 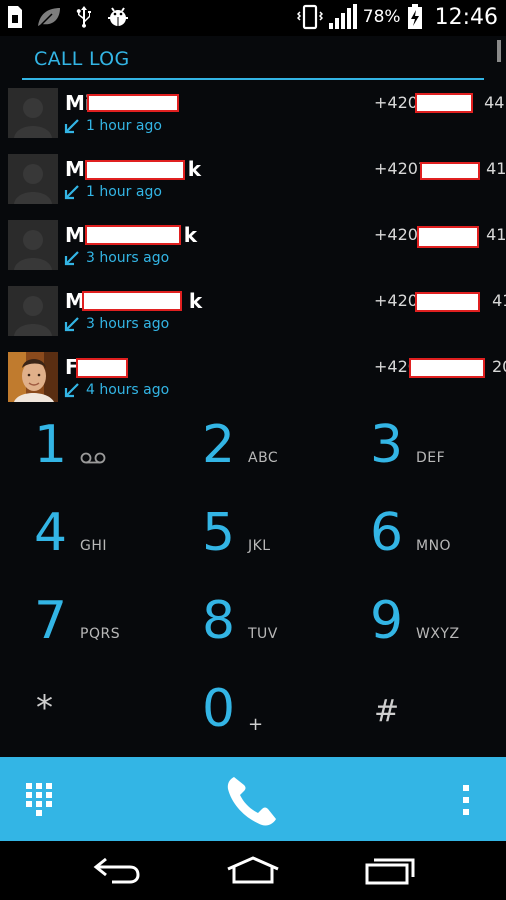 I want to click on android-debug-icon, so click(x=118, y=16).